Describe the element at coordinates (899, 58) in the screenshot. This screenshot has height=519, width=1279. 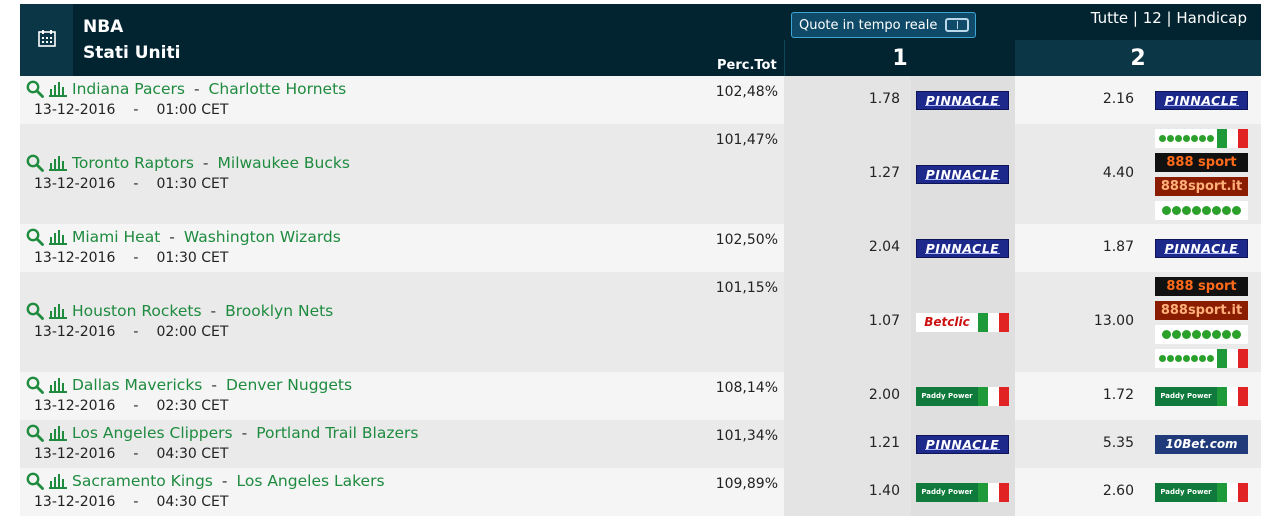
I see `col-header-1: 1` at that location.